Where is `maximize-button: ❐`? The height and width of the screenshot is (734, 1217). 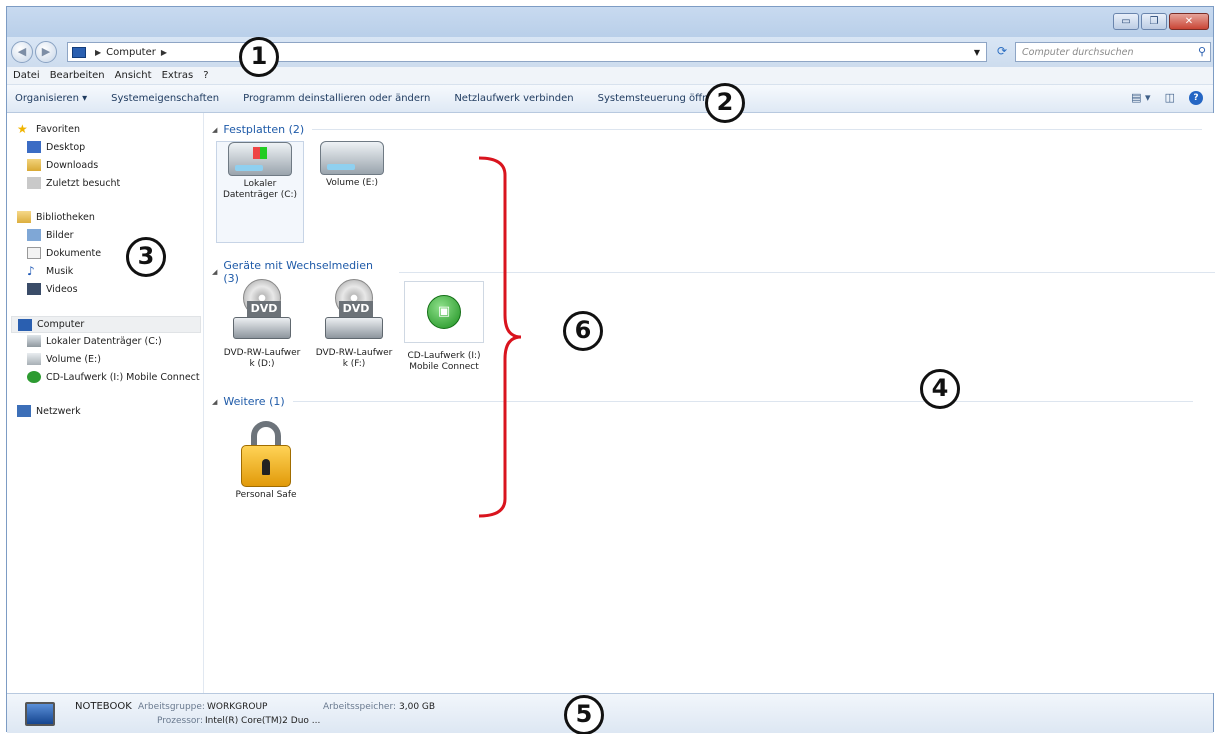
maximize-button: ❐ is located at coordinates (1154, 21).